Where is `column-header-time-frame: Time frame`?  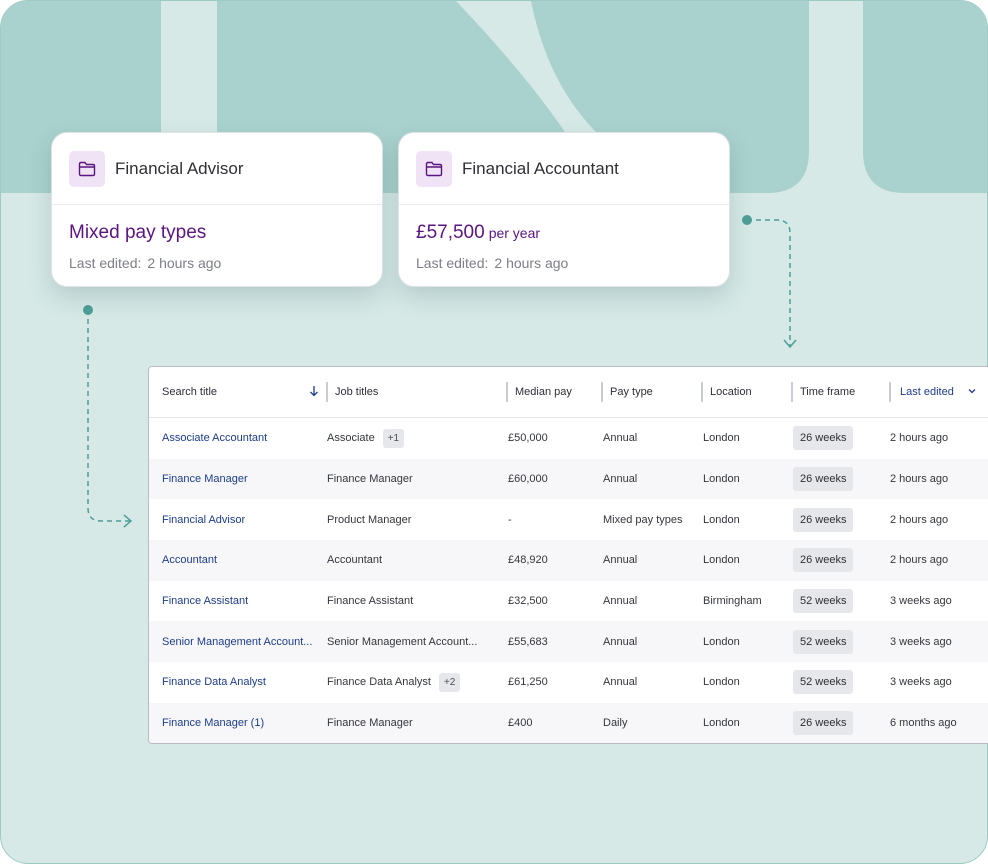 column-header-time-frame: Time frame is located at coordinates (823, 392).